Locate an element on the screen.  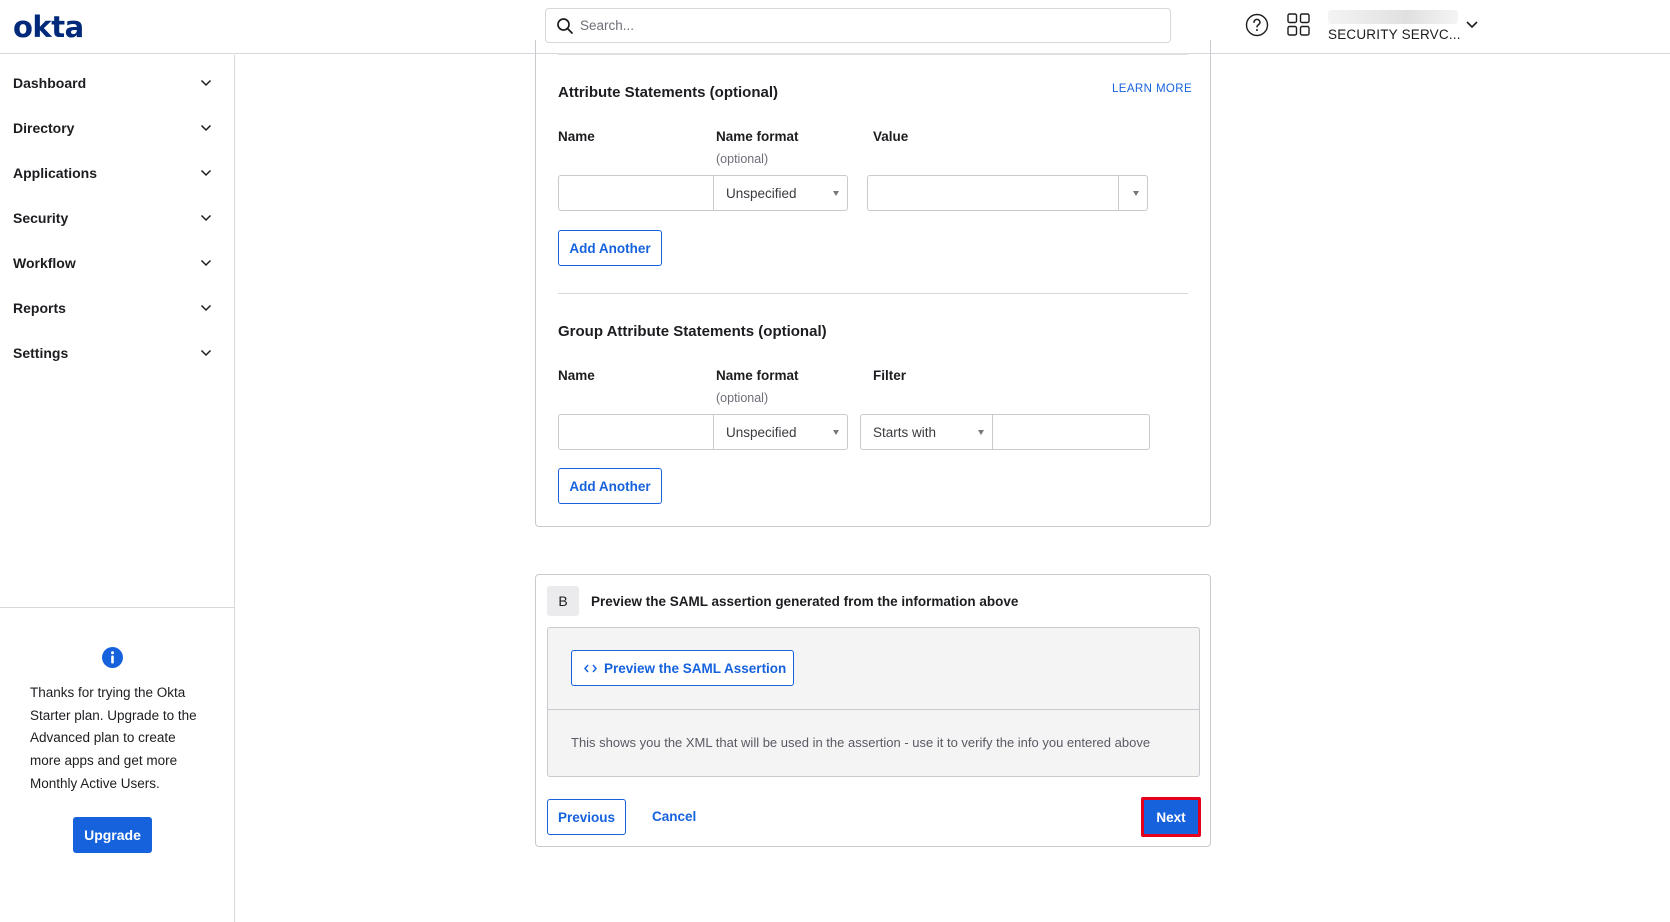
select-value: Starts with is located at coordinates (905, 432).